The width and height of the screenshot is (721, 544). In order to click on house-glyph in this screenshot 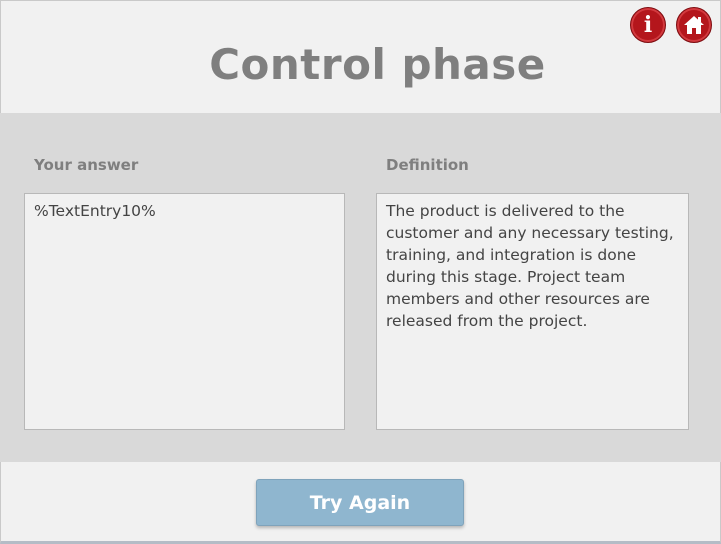, I will do `click(694, 25)`.